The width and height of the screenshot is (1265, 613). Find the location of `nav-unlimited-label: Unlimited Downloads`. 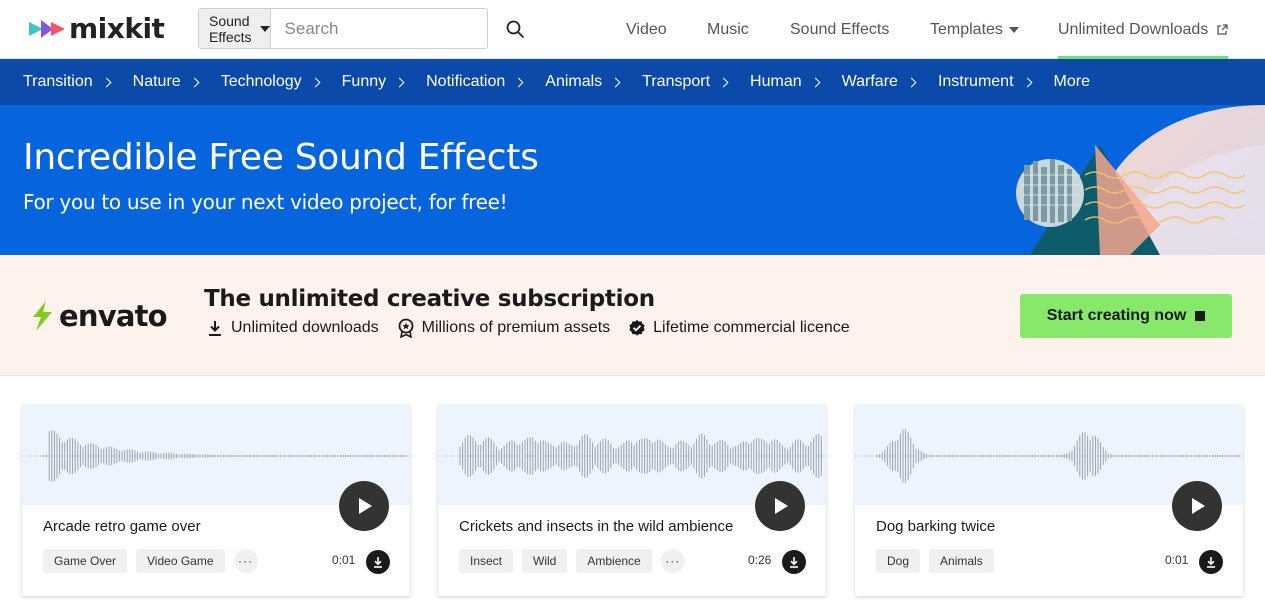

nav-unlimited-label: Unlimited Downloads is located at coordinates (1133, 29).